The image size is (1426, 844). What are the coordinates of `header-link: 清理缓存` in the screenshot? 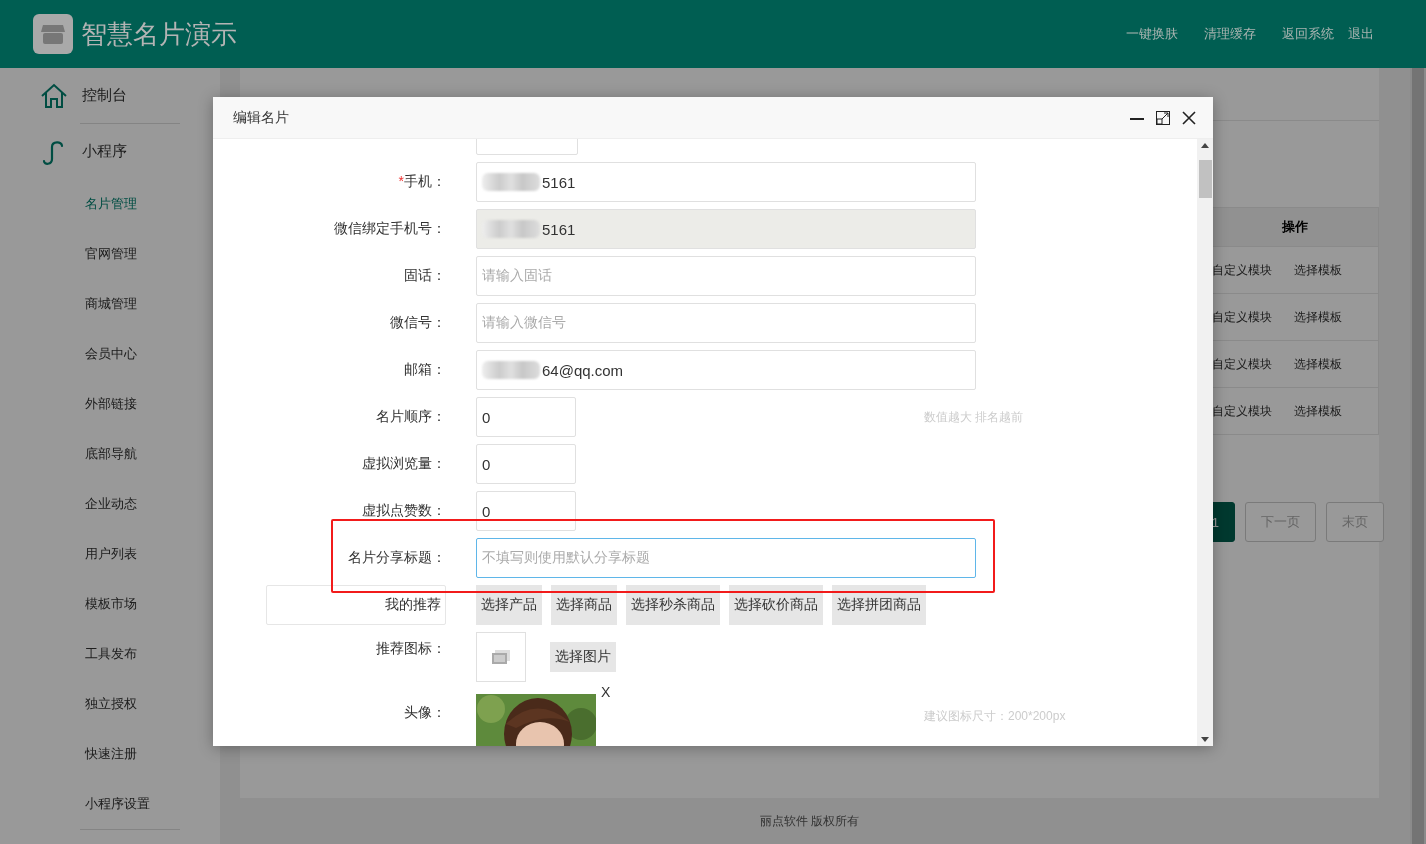 It's located at (1230, 34).